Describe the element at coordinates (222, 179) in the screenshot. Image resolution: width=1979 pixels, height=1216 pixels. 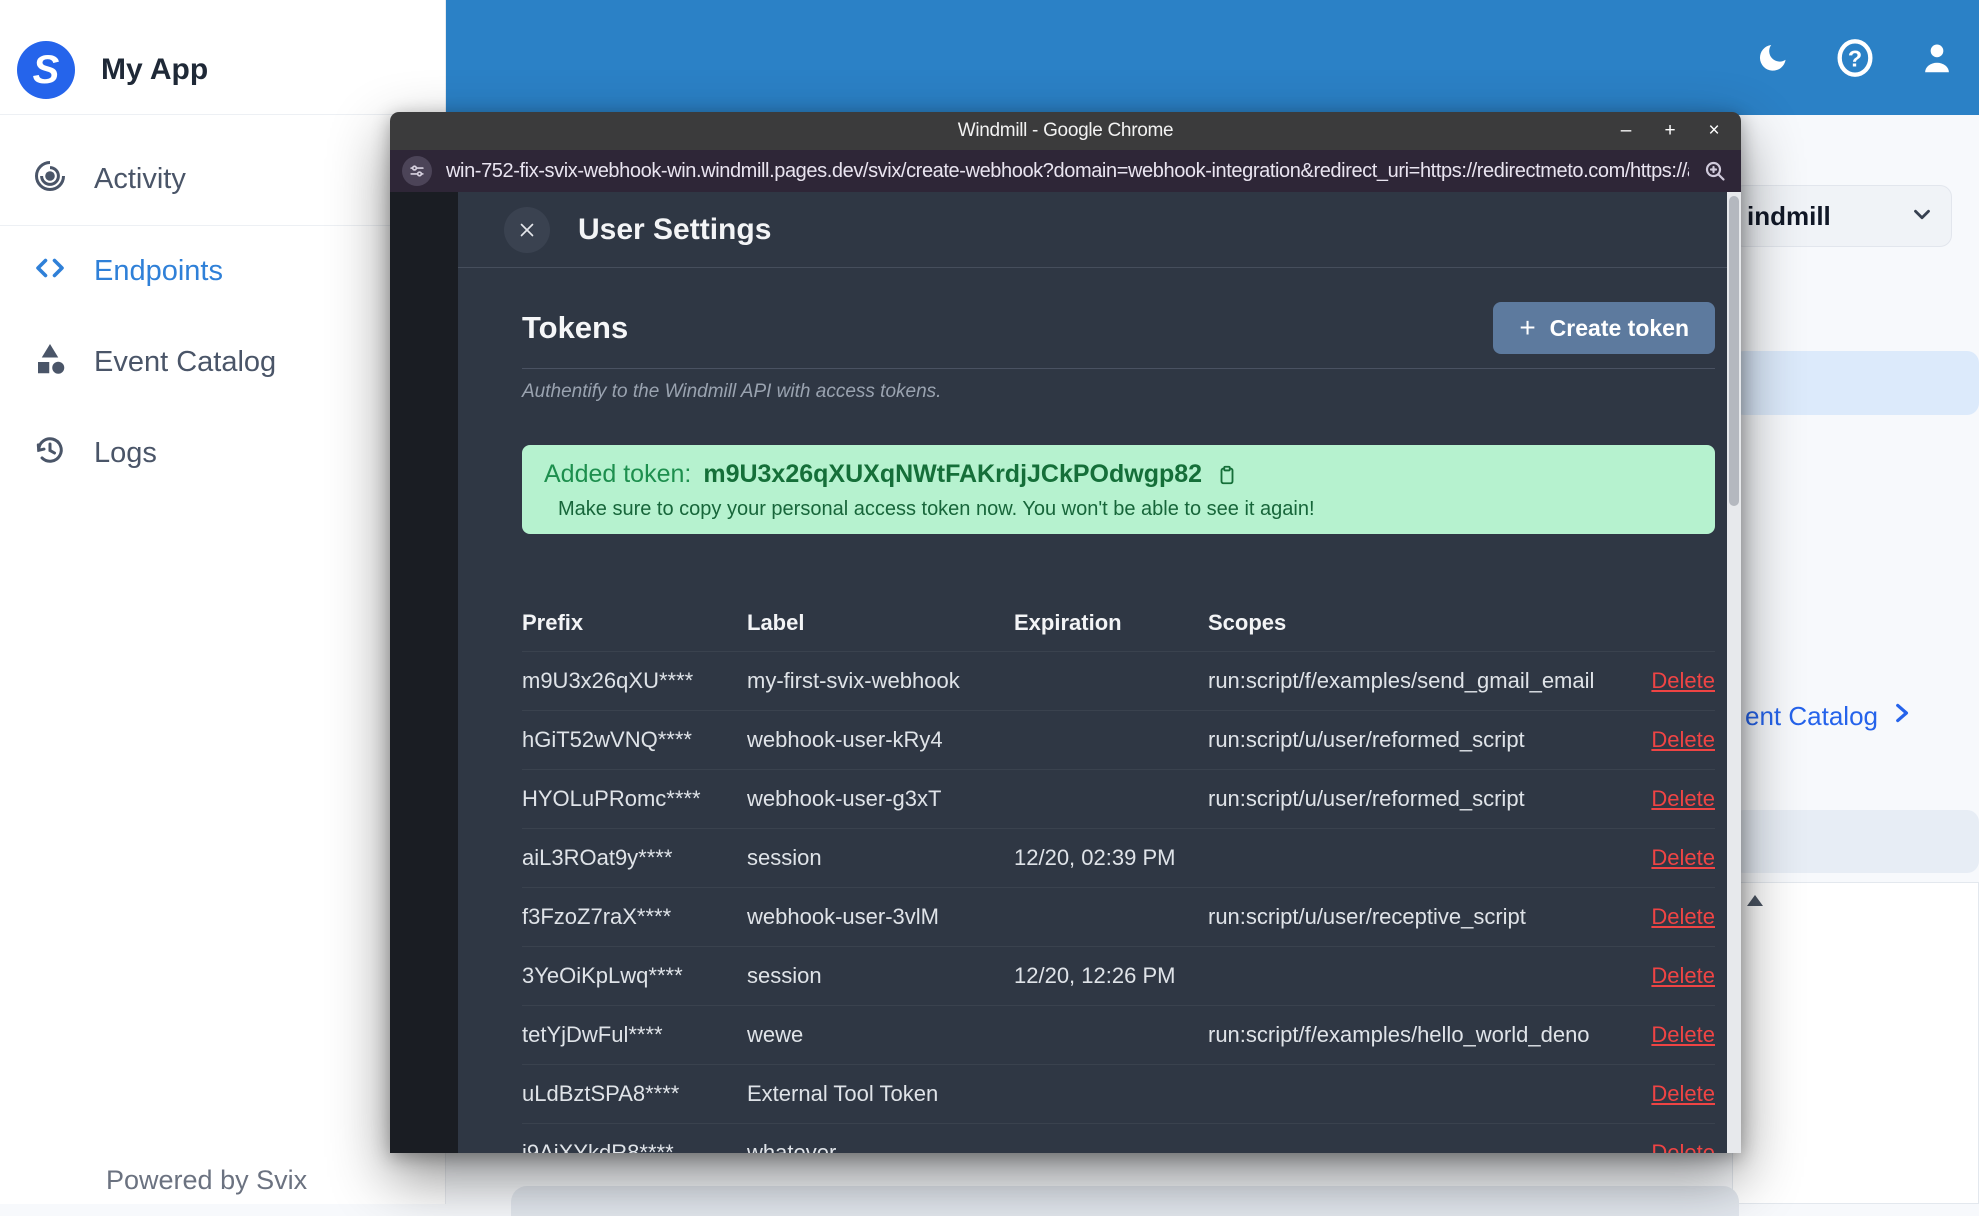
I see `sidebar-item-activity: Activity` at that location.